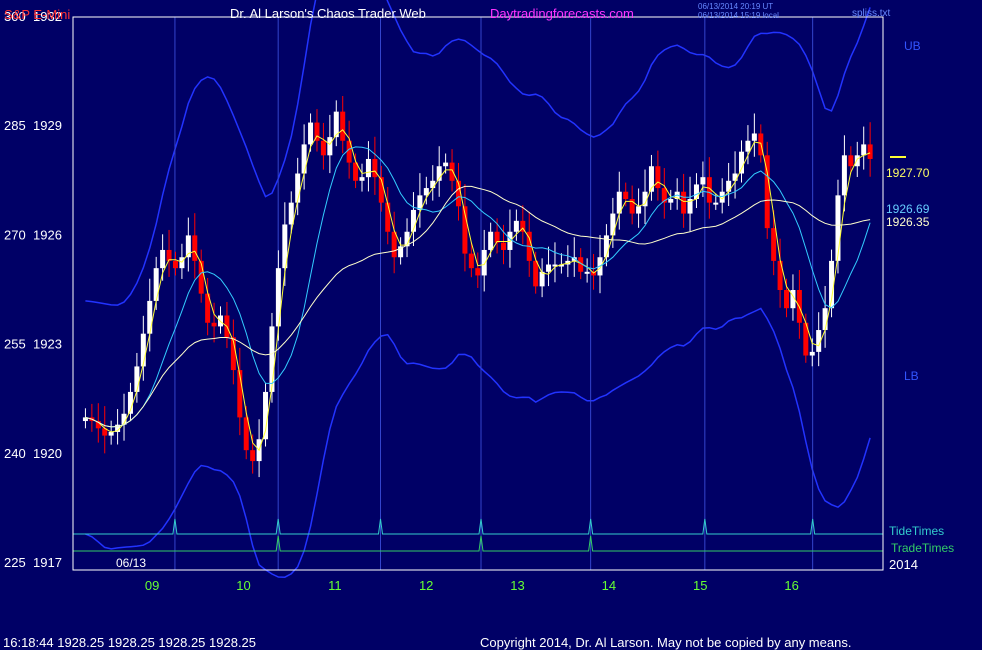  I want to click on symbol-title: S&P E-Mini, so click(37, 14).